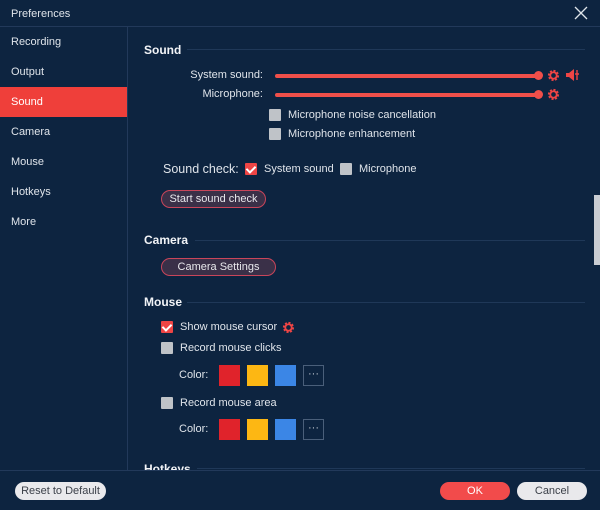 This screenshot has width=600, height=510. What do you see at coordinates (409, 75) in the screenshot?
I see `system-sound-slider` at bounding box center [409, 75].